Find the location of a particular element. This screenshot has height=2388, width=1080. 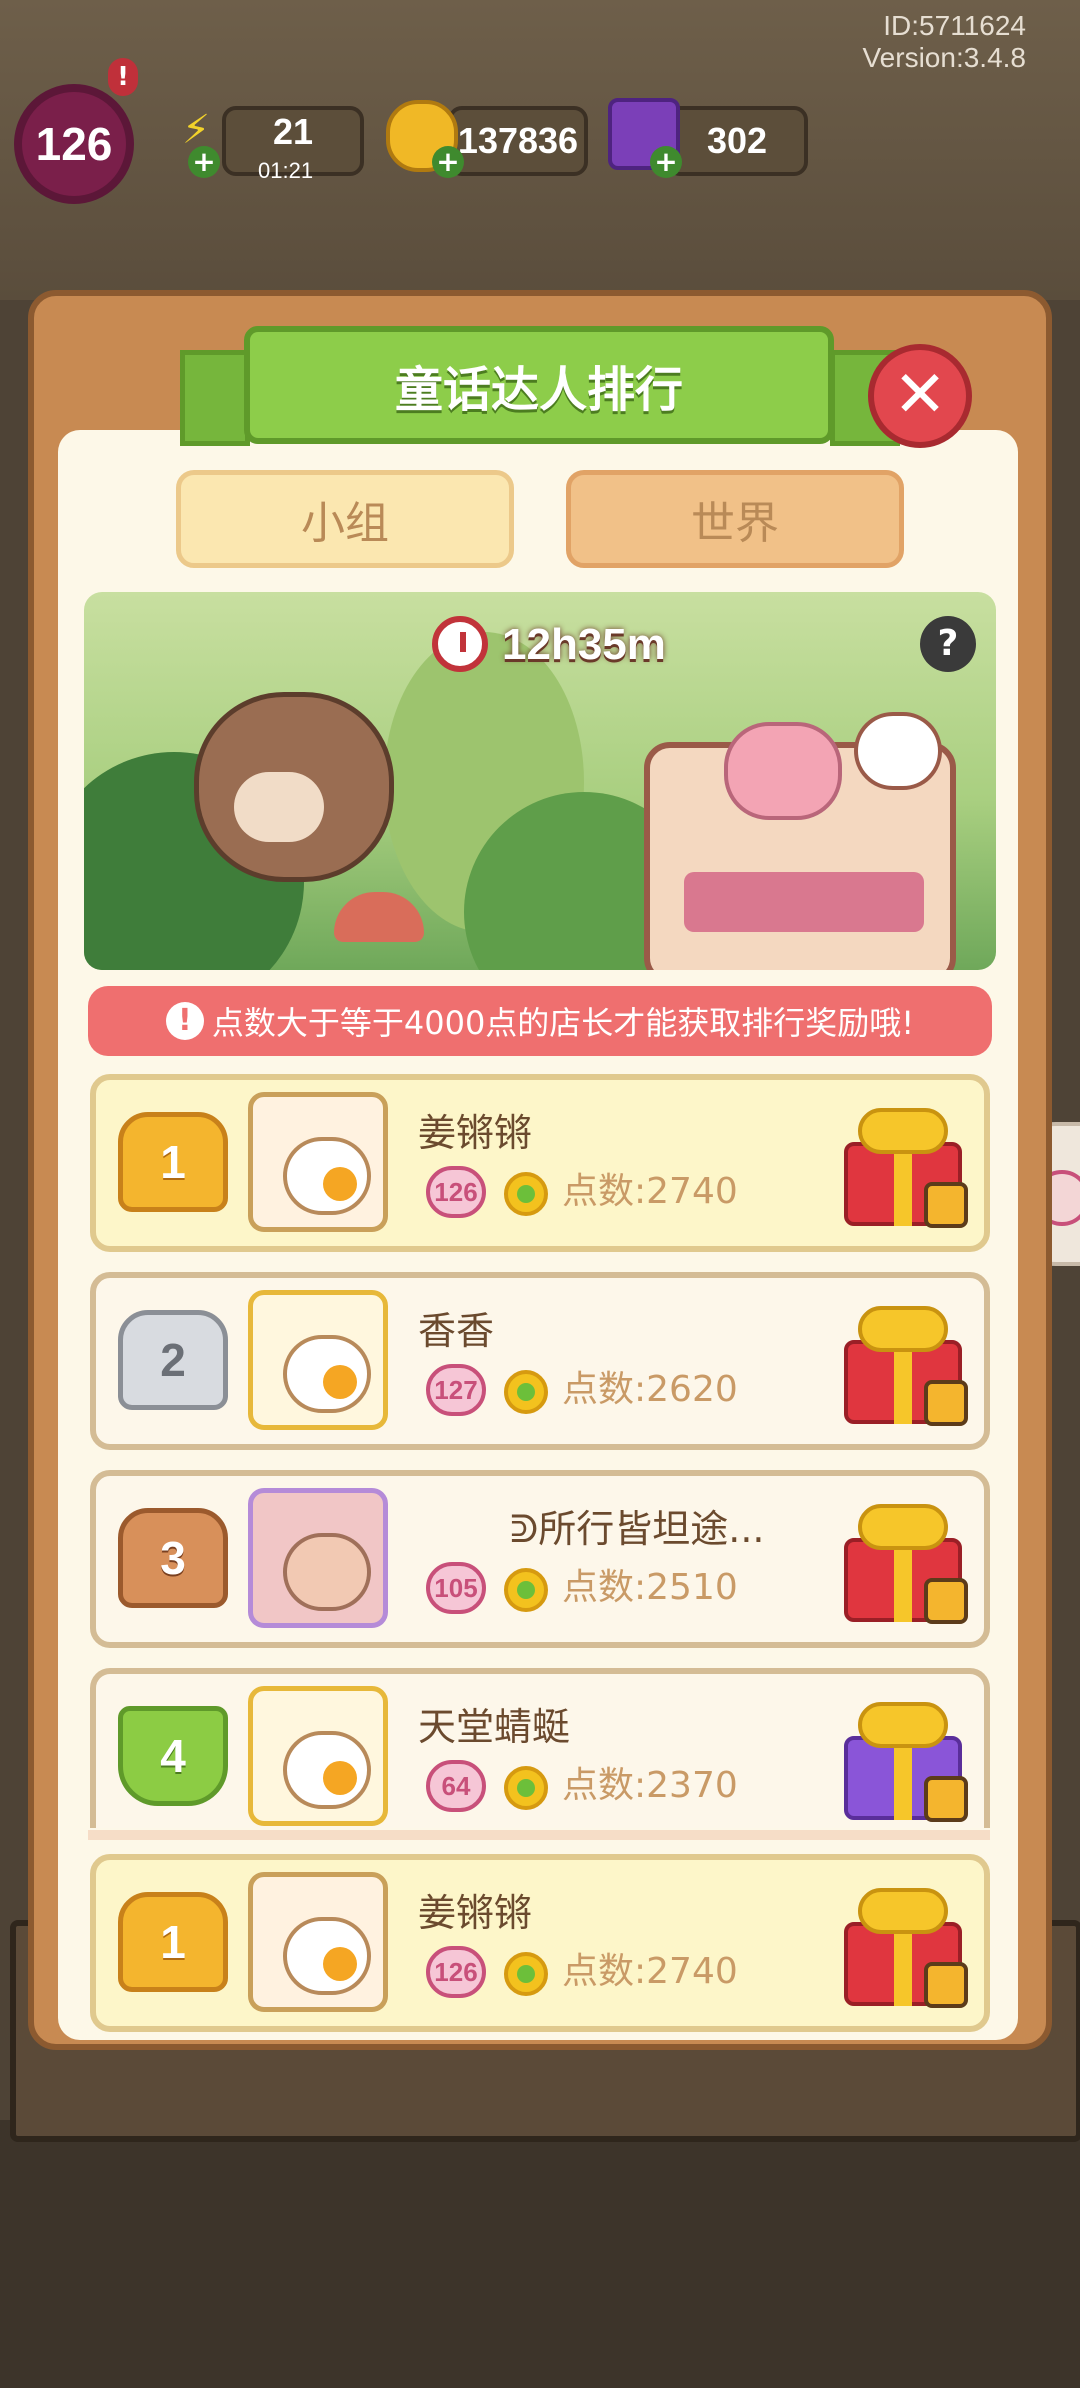

energy-value: 21 is located at coordinates (293, 131).